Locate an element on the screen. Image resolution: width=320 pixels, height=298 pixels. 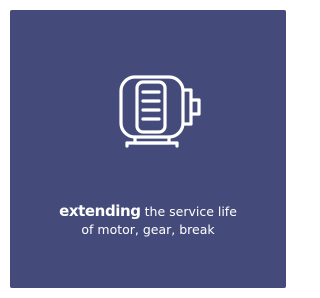
electric-motor-icon is located at coordinates (163, 110).